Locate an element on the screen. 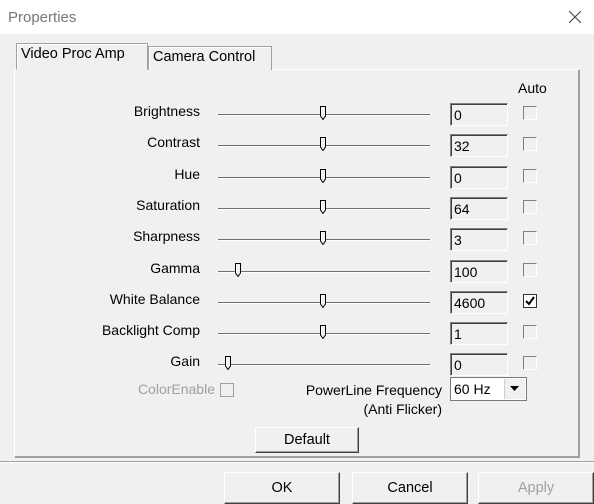 This screenshot has width=594, height=504. gamma-slider is located at coordinates (324, 271).